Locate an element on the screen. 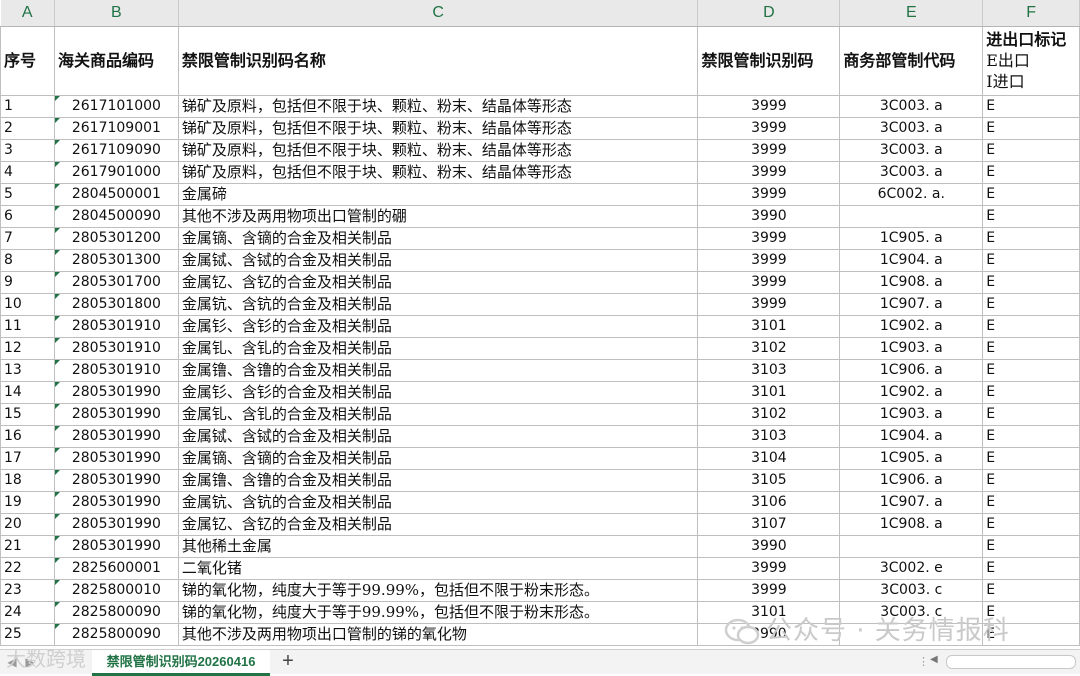 The height and width of the screenshot is (676, 1080). column-header-c: C is located at coordinates (438, 13).